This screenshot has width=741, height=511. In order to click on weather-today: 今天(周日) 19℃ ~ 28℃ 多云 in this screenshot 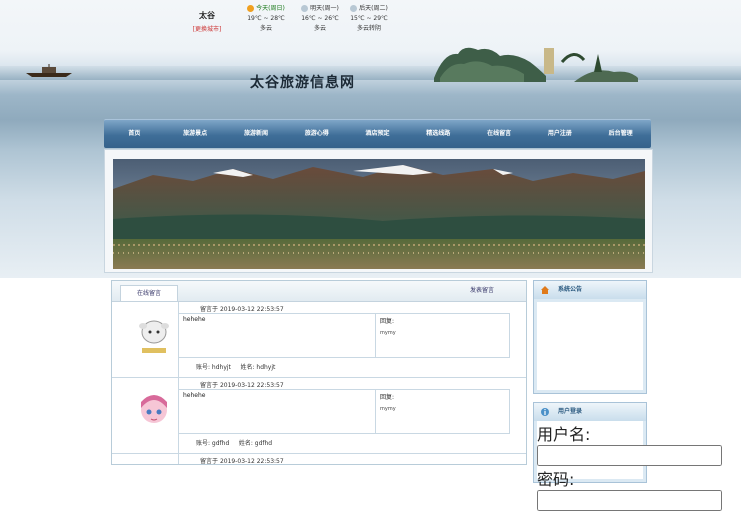, I will do `click(266, 19)`.